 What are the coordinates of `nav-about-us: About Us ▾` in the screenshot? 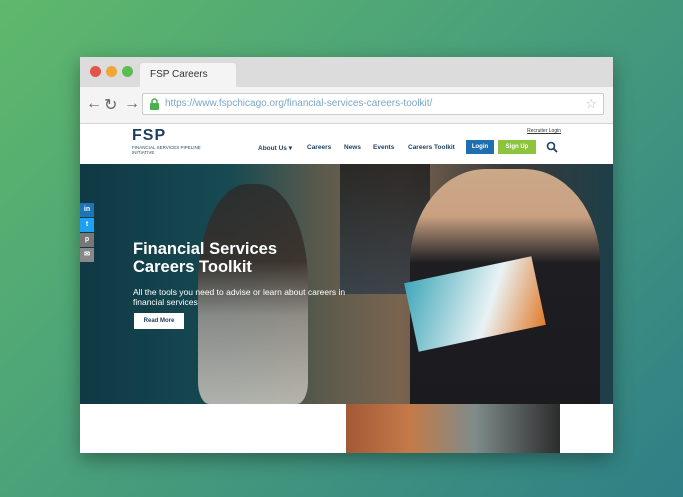 It's located at (275, 148).